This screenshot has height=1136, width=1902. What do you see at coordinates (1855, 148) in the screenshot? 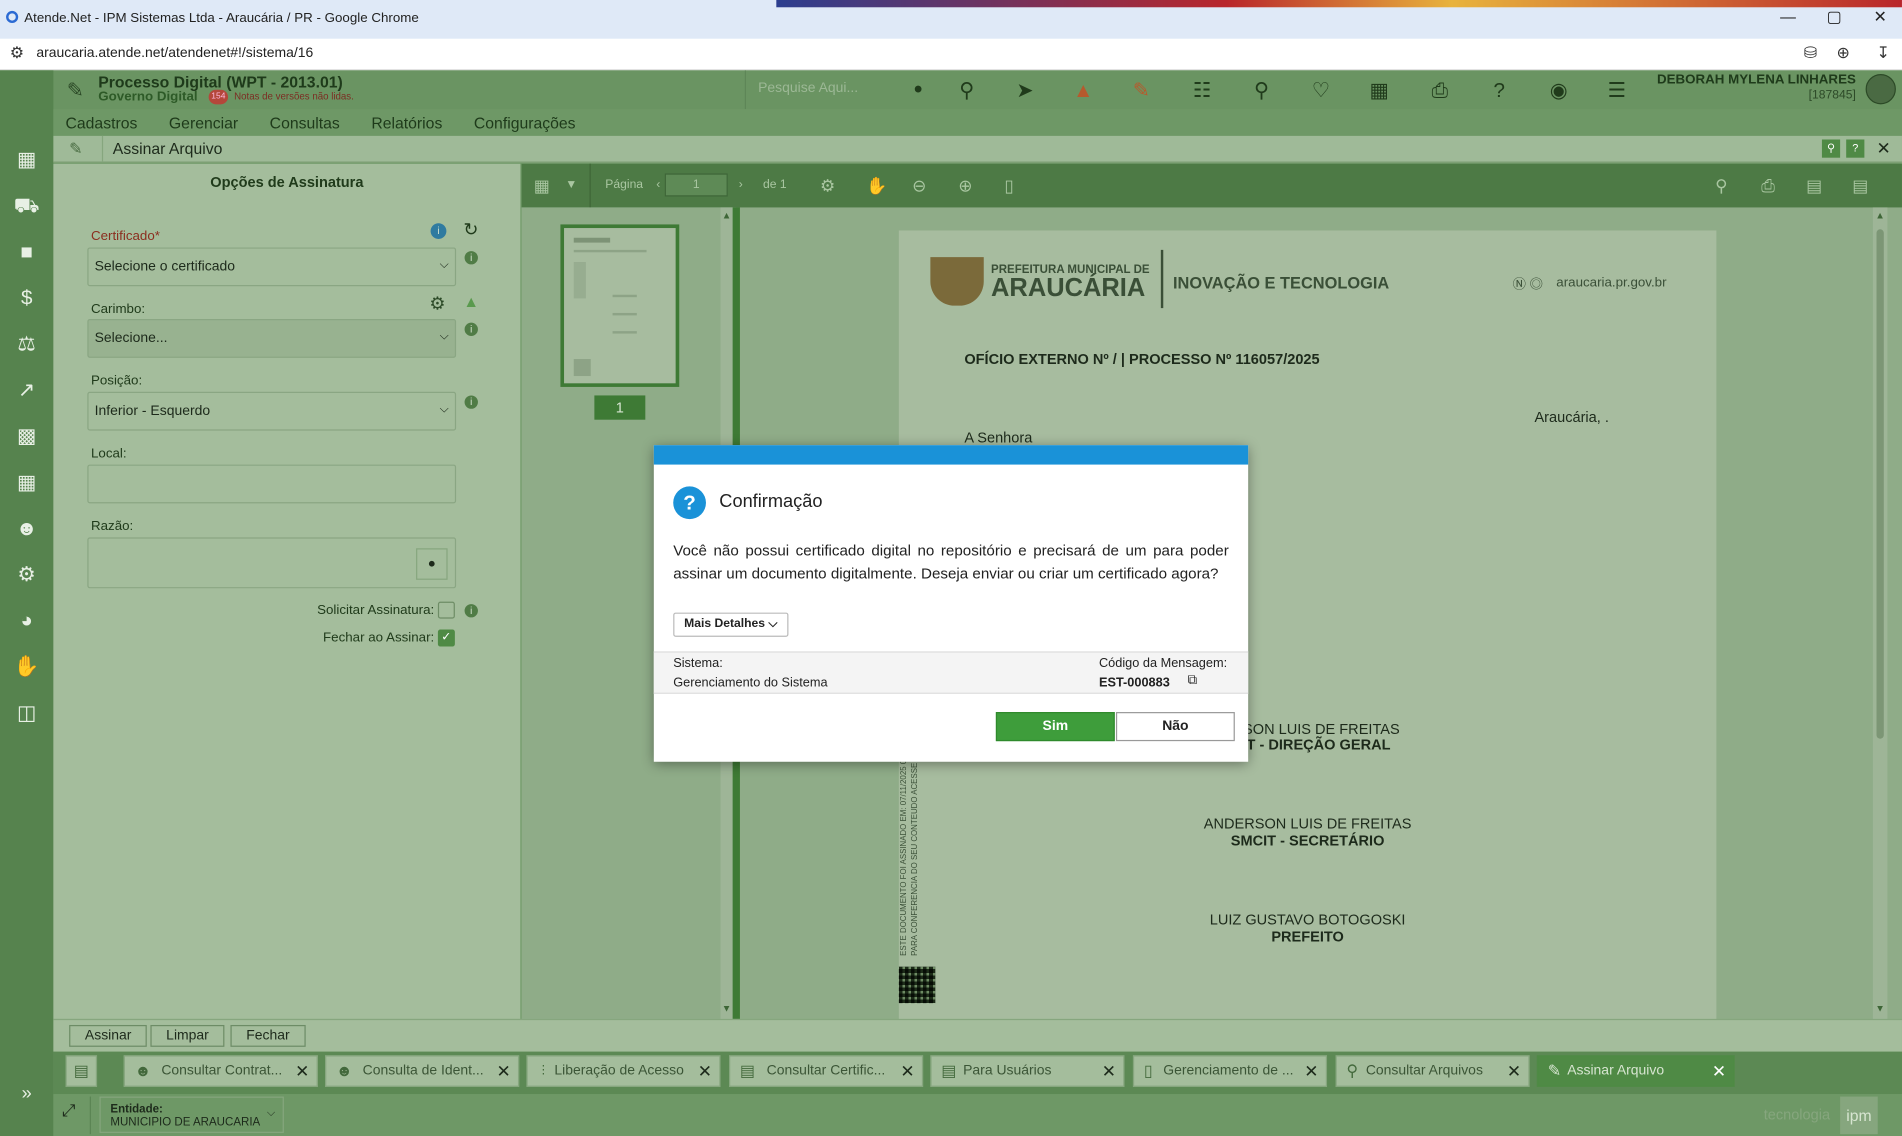
I see `window-help-icon: ?` at bounding box center [1855, 148].